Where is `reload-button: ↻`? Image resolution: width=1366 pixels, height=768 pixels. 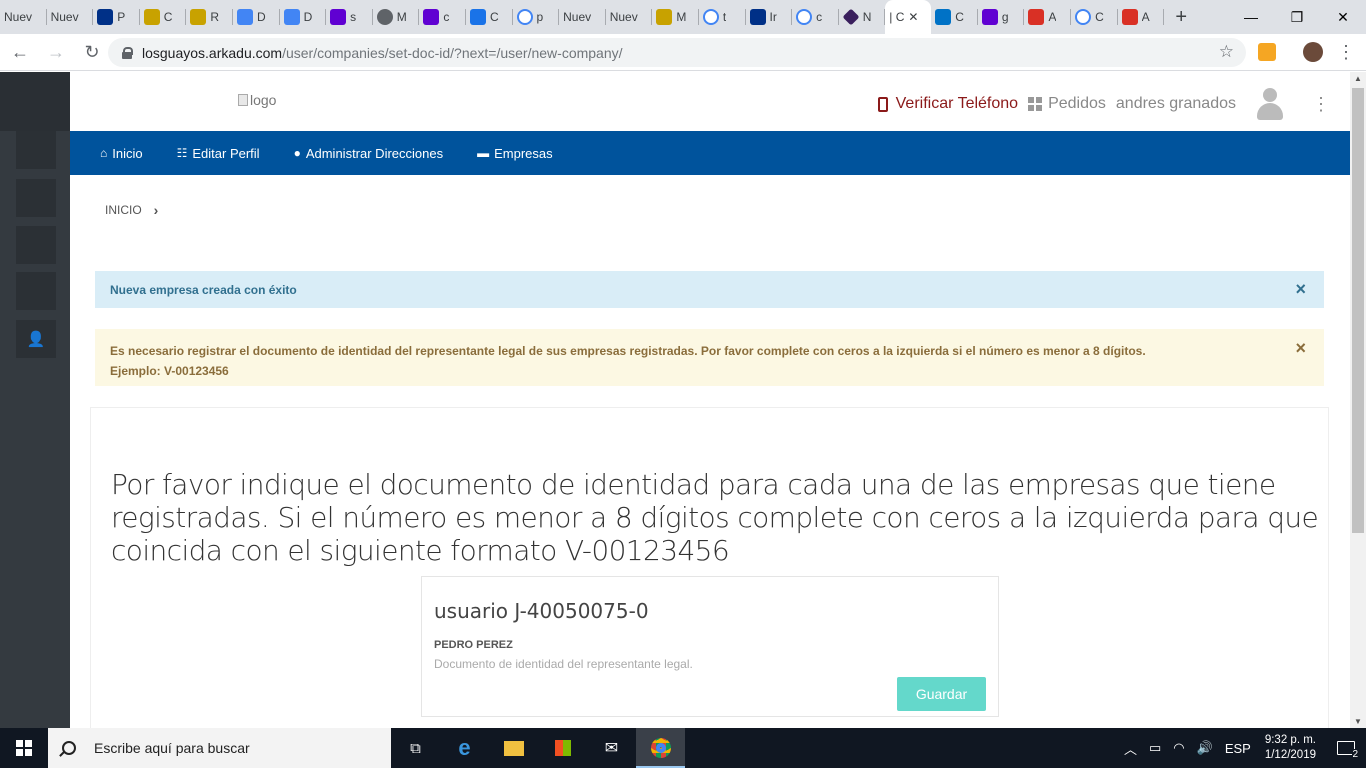 reload-button: ↻ is located at coordinates (92, 52).